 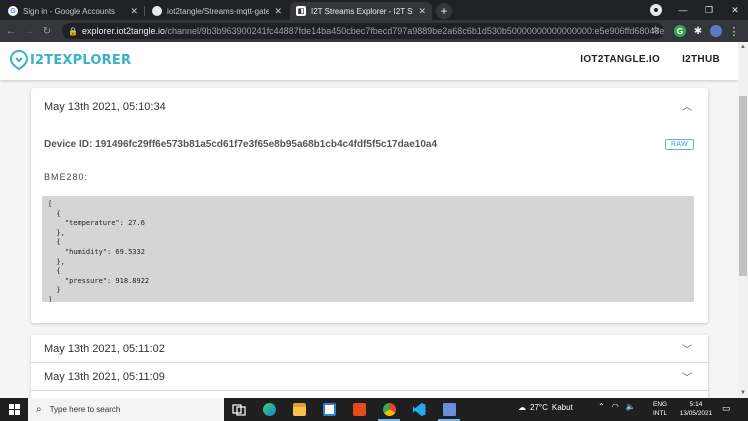 What do you see at coordinates (655, 30) in the screenshot?
I see `bookmark-star-icon: ☆` at bounding box center [655, 30].